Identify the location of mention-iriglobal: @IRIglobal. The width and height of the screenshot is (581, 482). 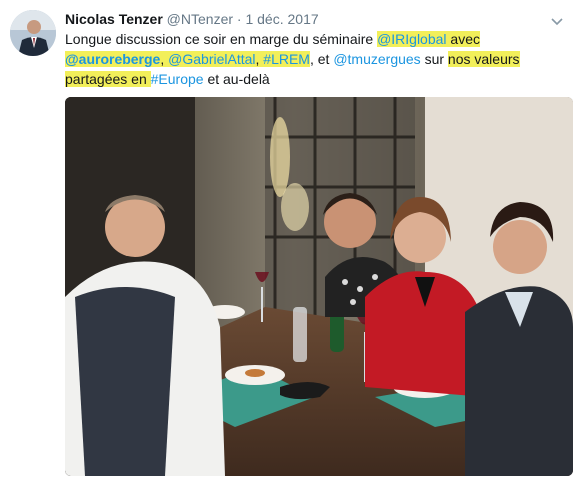
(412, 39).